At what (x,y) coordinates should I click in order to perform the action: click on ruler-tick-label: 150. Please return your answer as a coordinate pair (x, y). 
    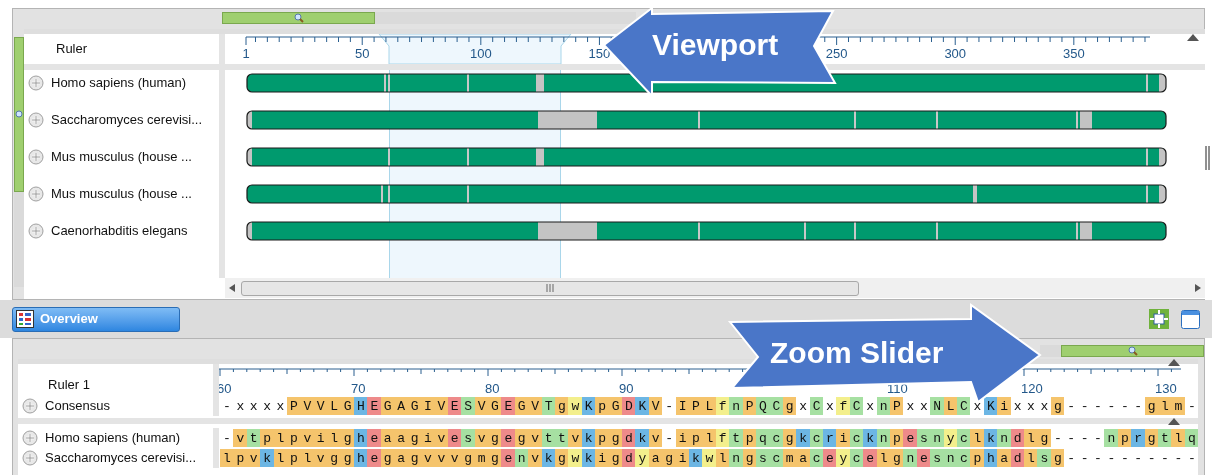
    Looking at the image, I should click on (599, 53).